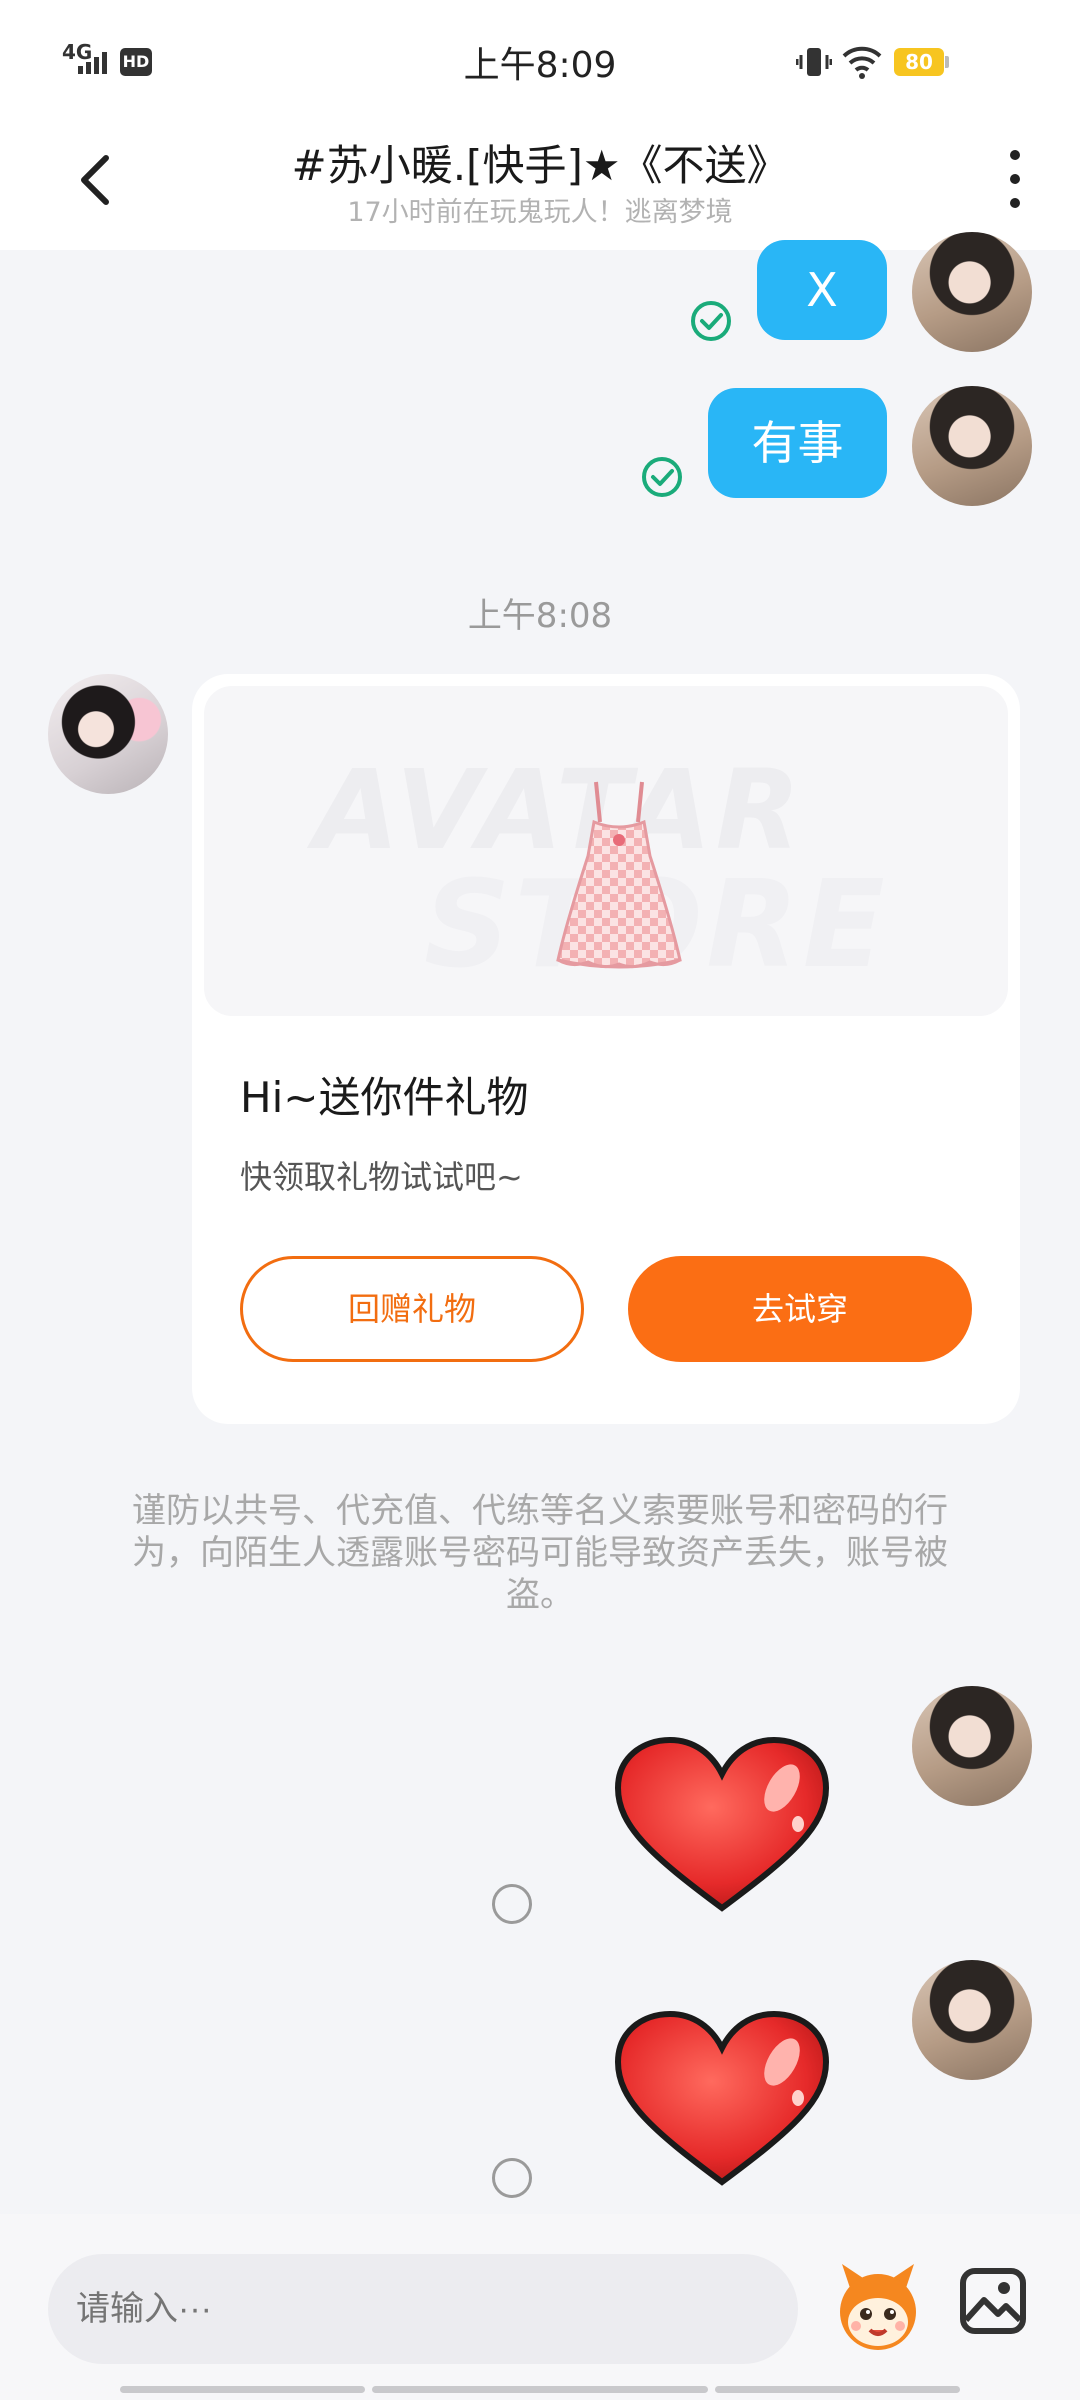 This screenshot has width=1080, height=2400. What do you see at coordinates (540, 212) in the screenshot?
I see `chat-subtitle: 17小时前在玩鬼玩人！逃离梦境` at bounding box center [540, 212].